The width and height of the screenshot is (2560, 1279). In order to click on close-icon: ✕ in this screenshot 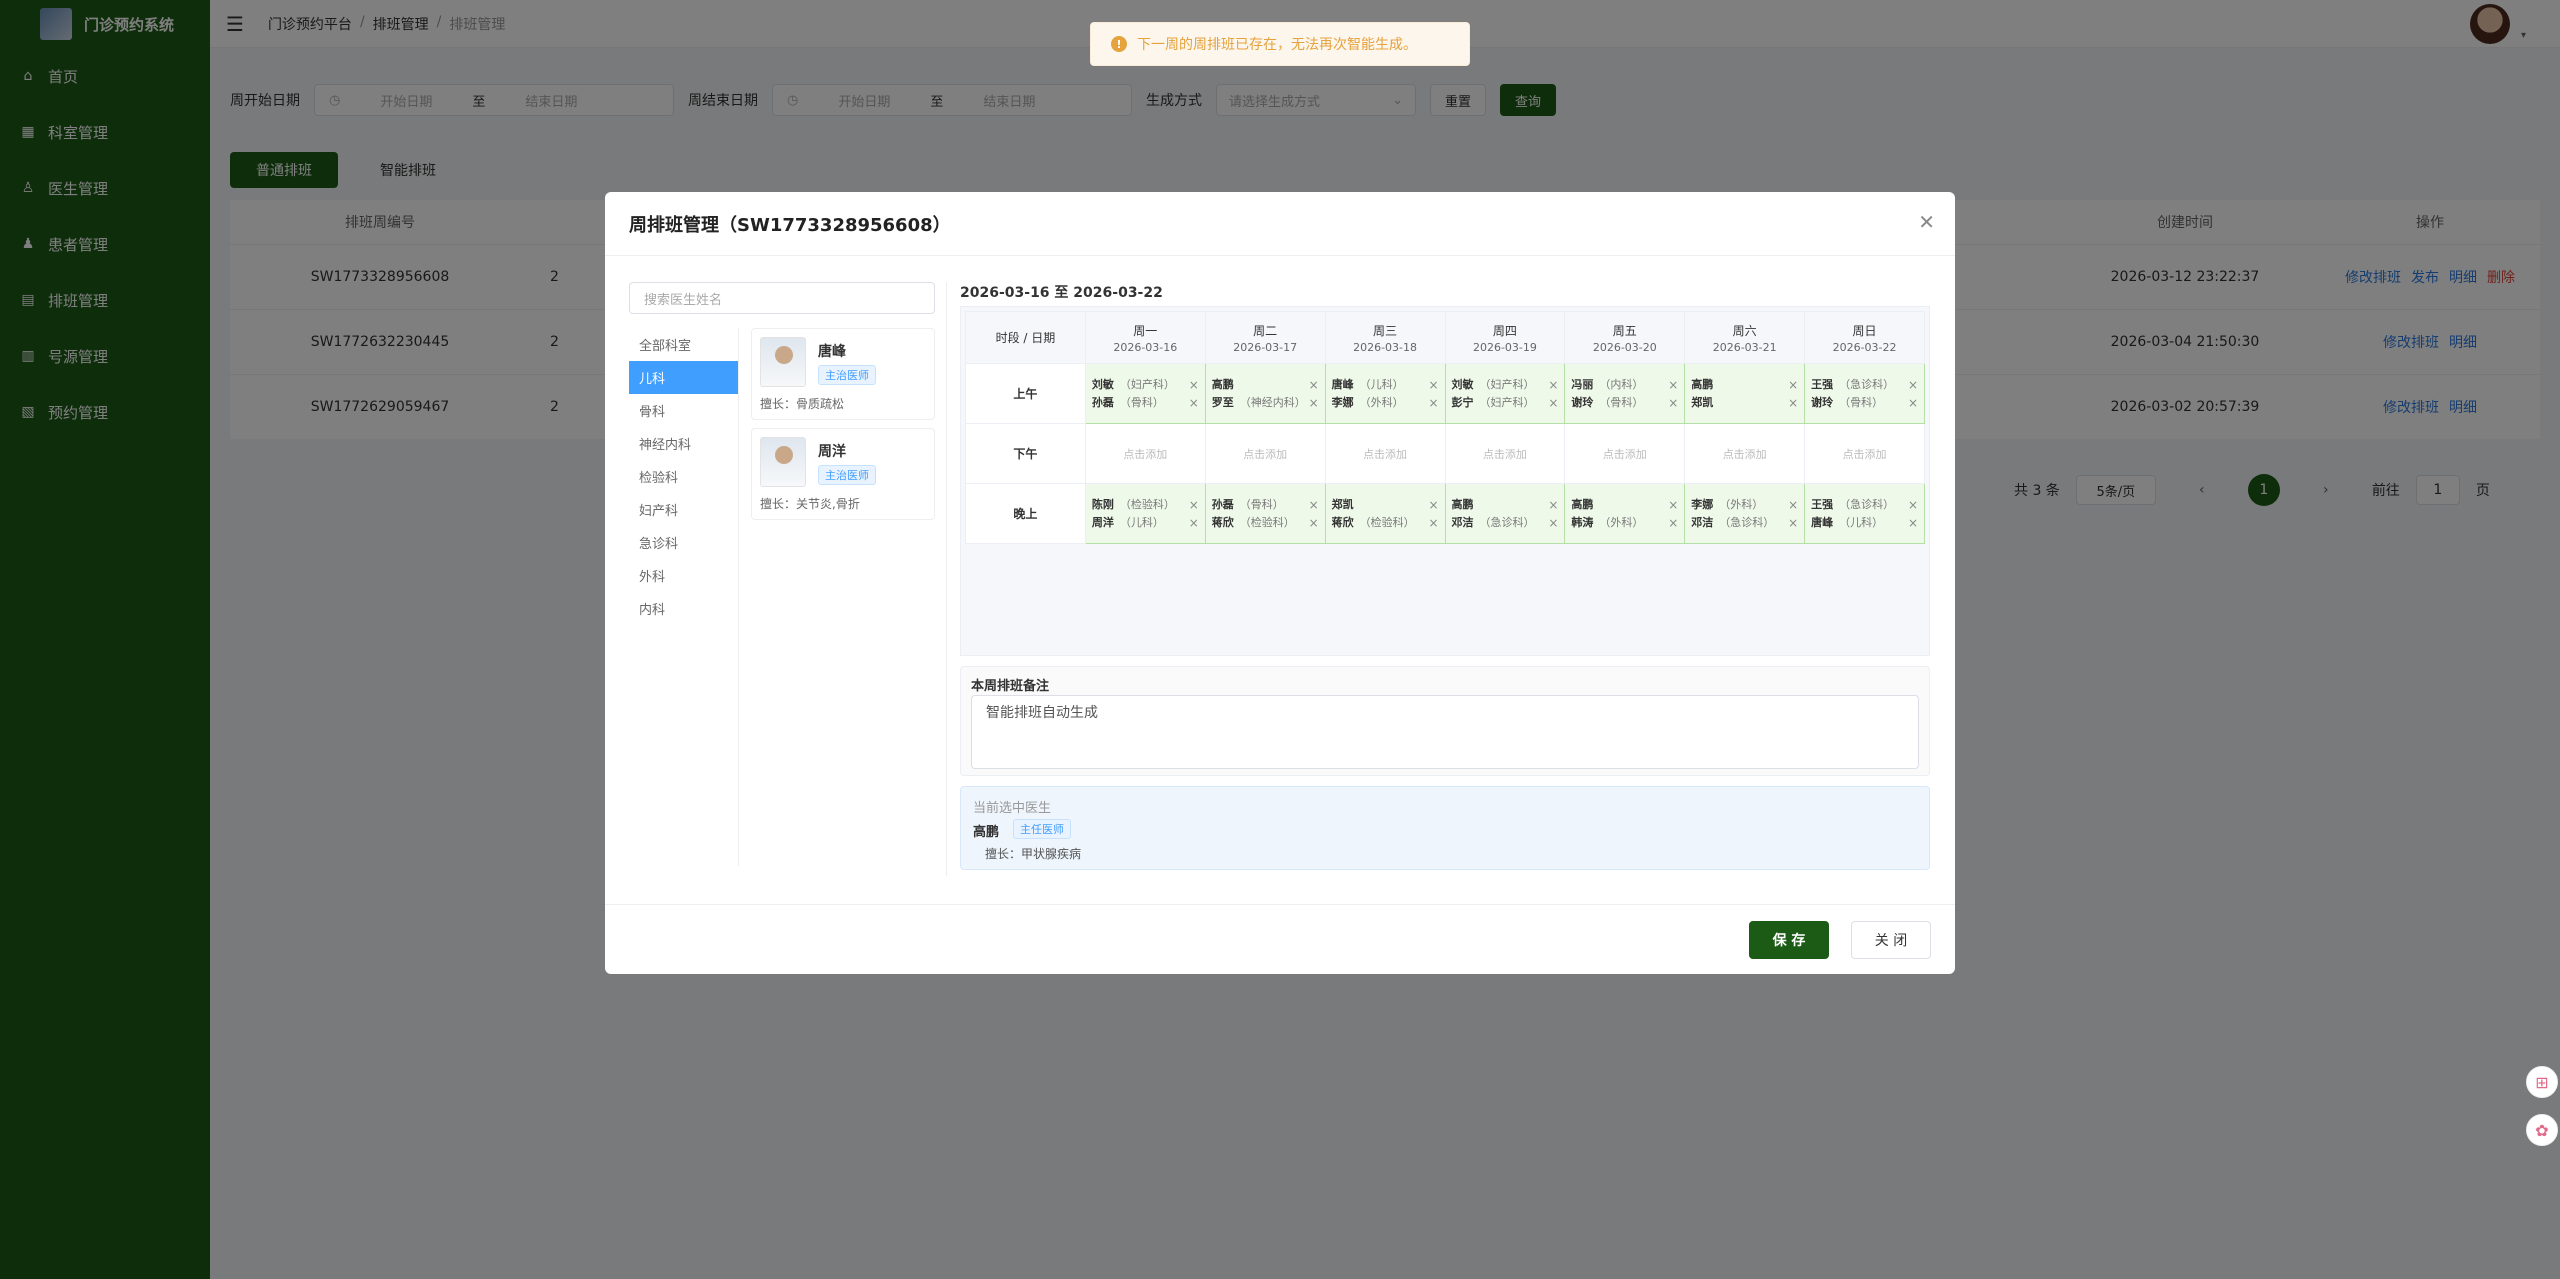, I will do `click(1926, 222)`.